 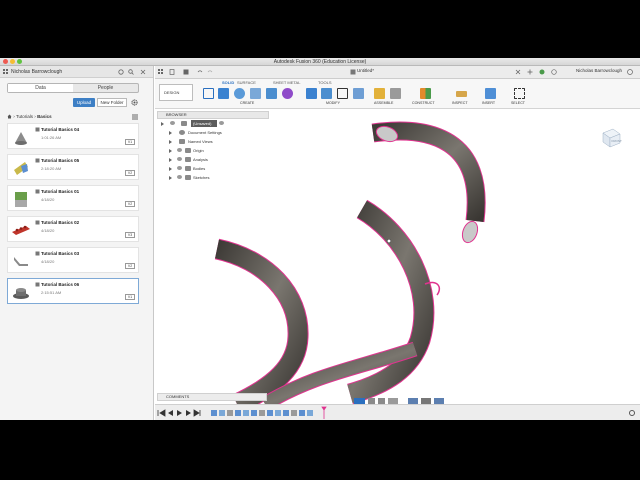 I want to click on add-tab-icon, so click(x=530, y=72).